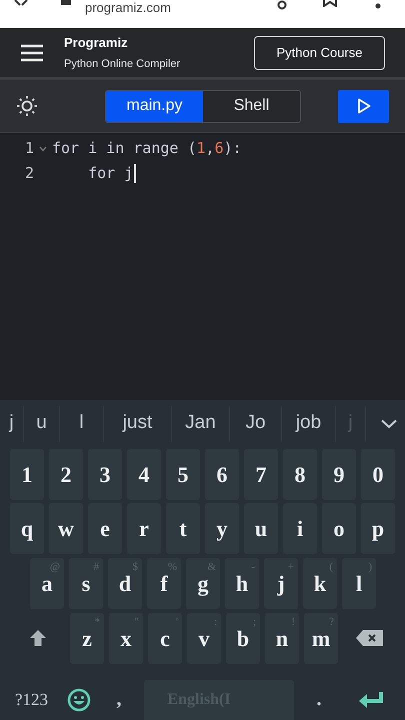  What do you see at coordinates (55, 568) in the screenshot?
I see `key-hint: @` at bounding box center [55, 568].